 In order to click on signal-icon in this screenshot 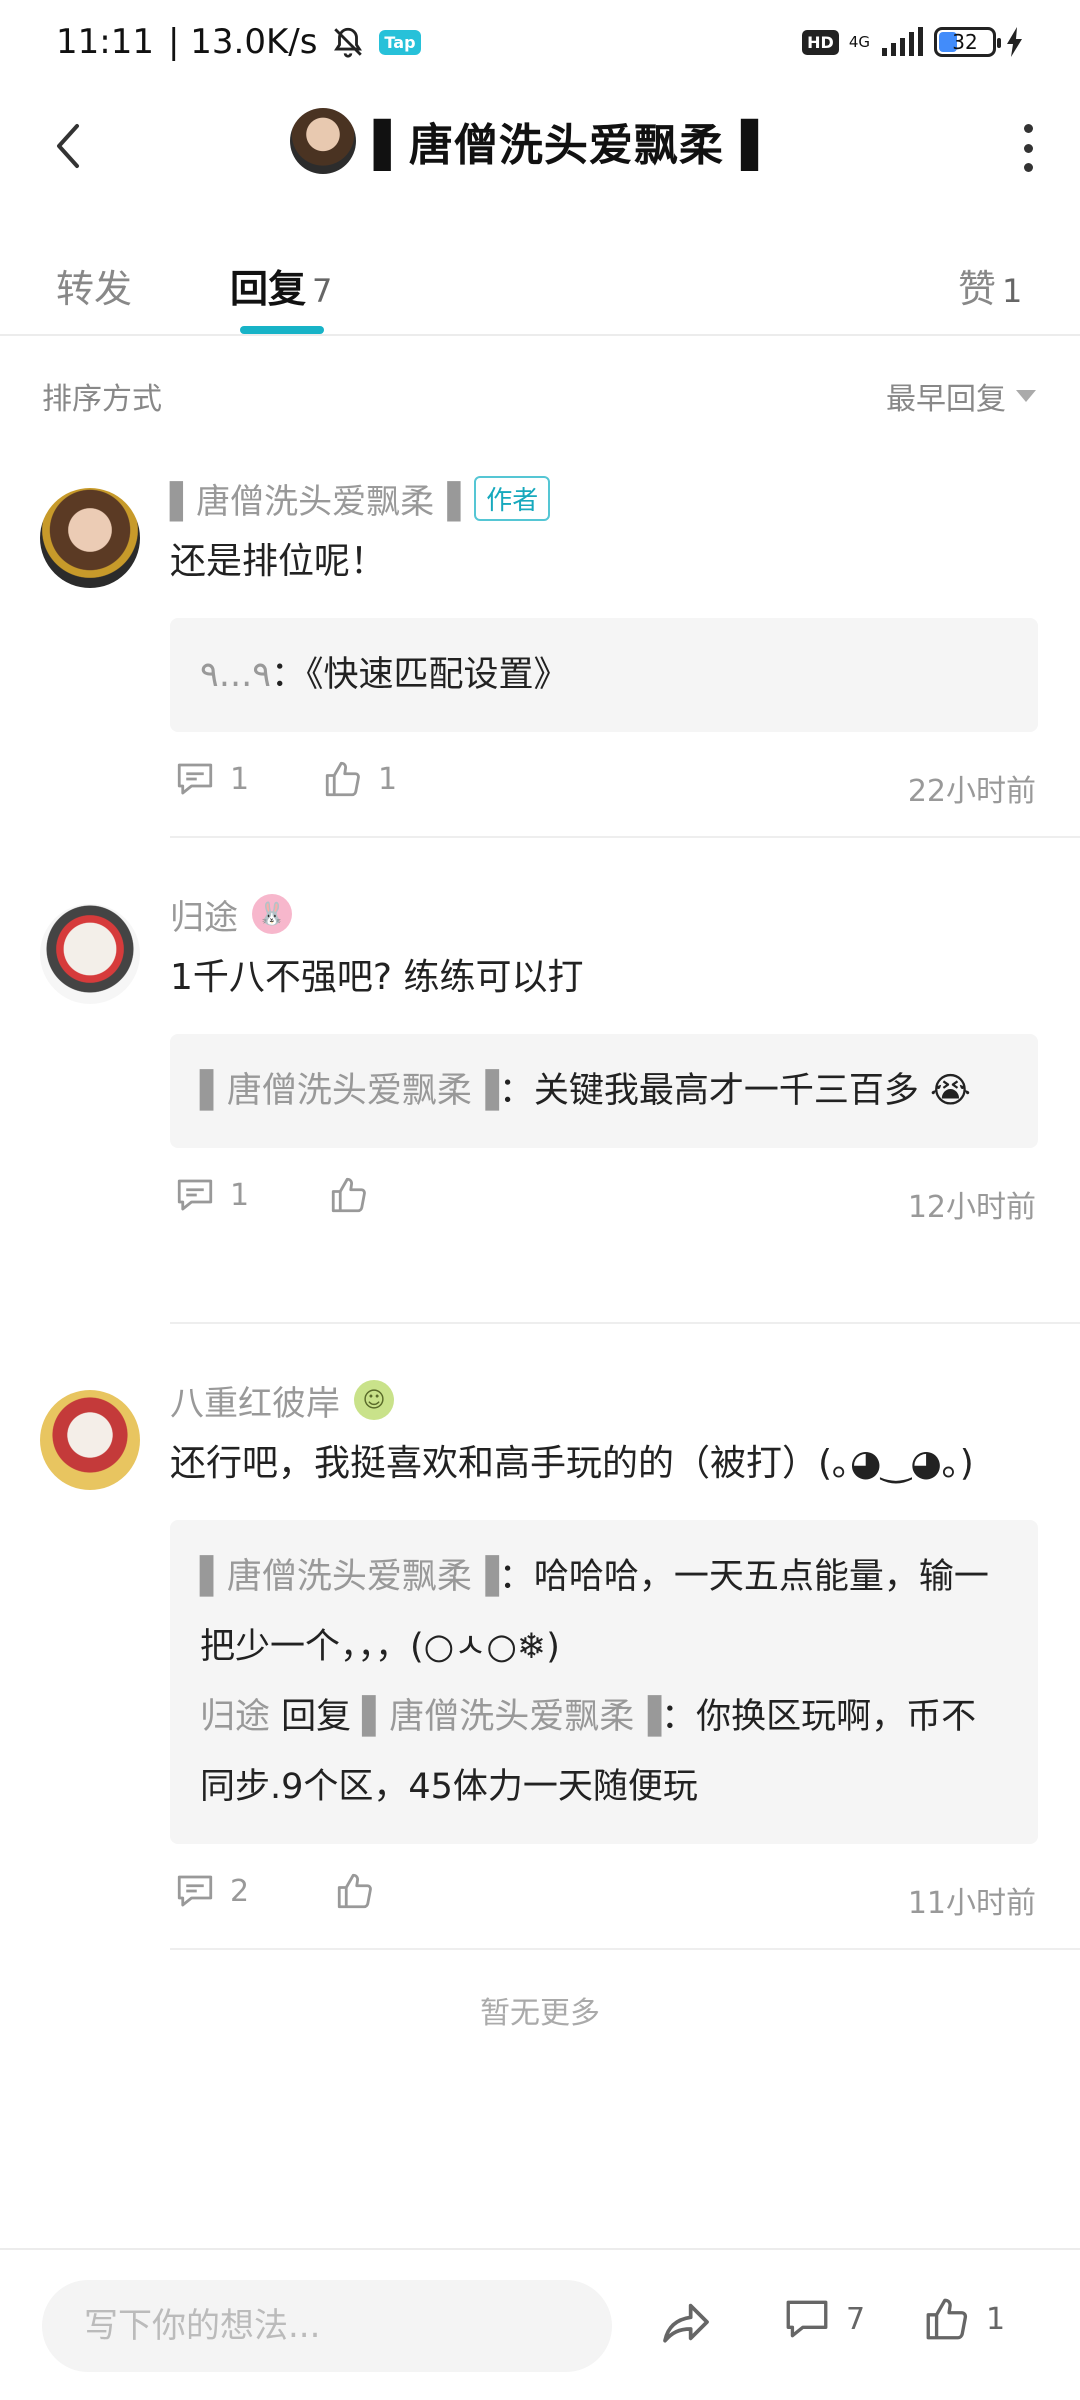, I will do `click(902, 41)`.